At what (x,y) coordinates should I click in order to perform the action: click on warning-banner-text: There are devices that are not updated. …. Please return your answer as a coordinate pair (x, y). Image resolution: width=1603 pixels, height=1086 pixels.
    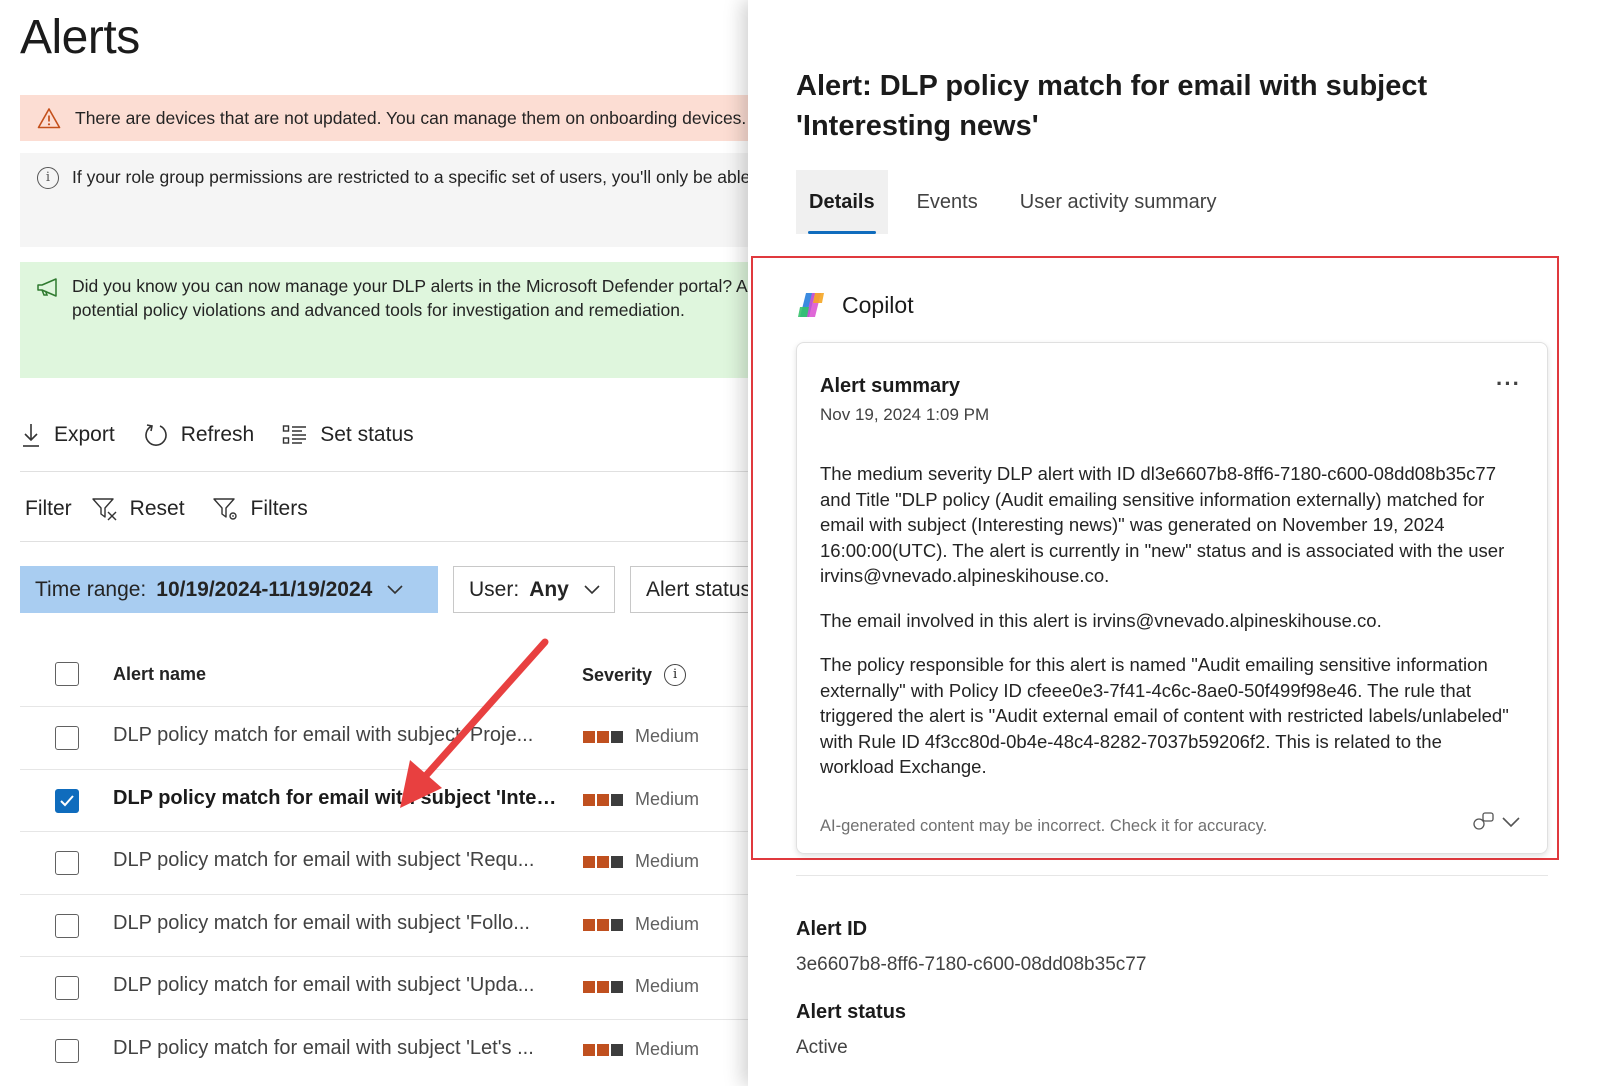
    Looking at the image, I should click on (411, 117).